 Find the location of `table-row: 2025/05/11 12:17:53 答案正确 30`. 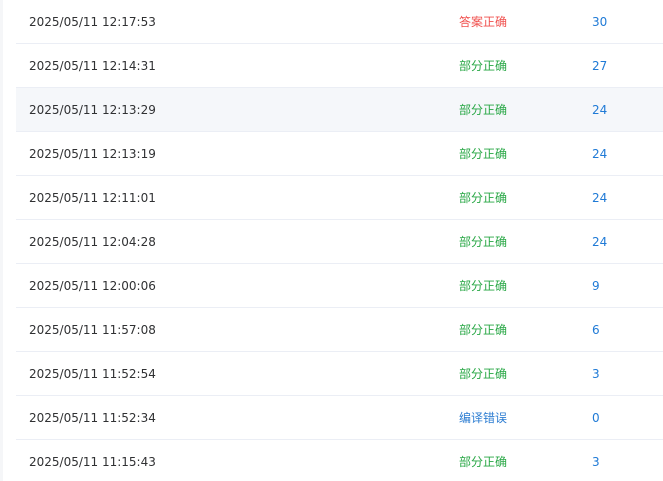

table-row: 2025/05/11 12:17:53 答案正确 30 is located at coordinates (339, 22).